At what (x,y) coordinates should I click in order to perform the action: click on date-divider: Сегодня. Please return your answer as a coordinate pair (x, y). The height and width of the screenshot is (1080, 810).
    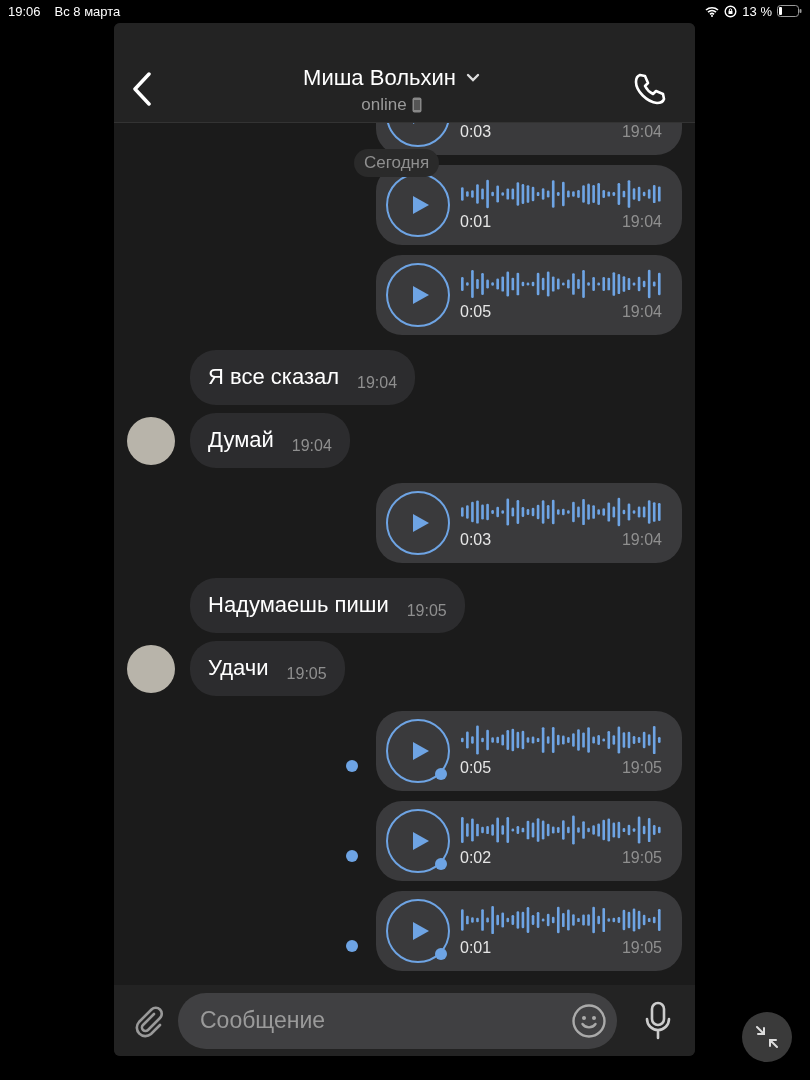
    Looking at the image, I should click on (397, 163).